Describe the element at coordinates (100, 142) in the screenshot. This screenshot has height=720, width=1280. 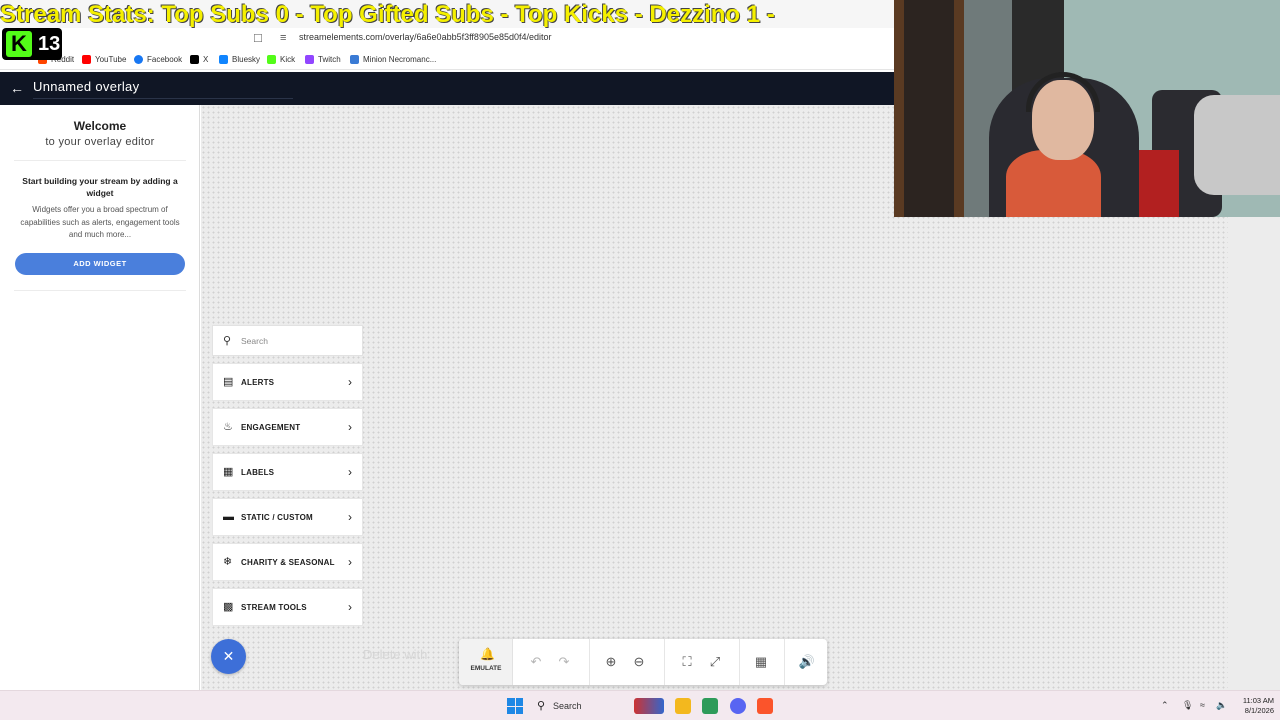
I see `welcome-subtitle: to your overlay editor` at that location.